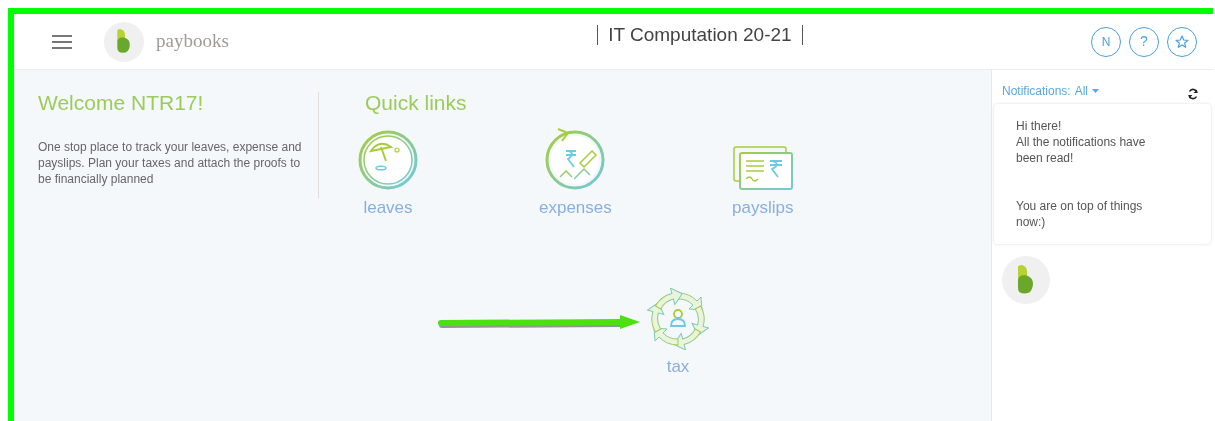 This screenshot has width=1215, height=421. Describe the element at coordinates (1036, 91) in the screenshot. I see `notifications-label: Notifications:` at that location.